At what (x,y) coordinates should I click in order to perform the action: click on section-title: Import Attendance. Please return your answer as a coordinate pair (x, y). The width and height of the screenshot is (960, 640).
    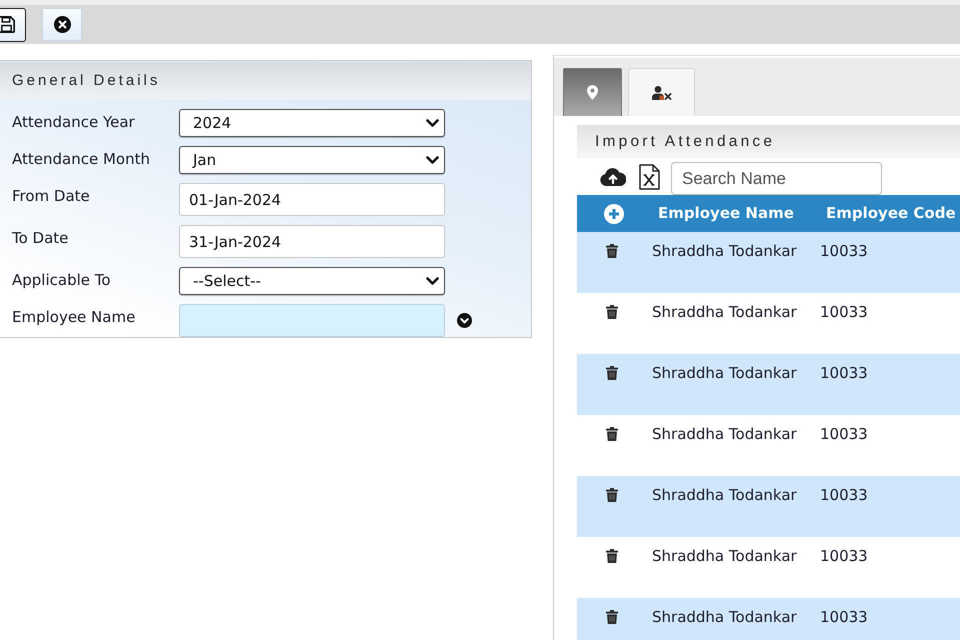
    Looking at the image, I should click on (768, 141).